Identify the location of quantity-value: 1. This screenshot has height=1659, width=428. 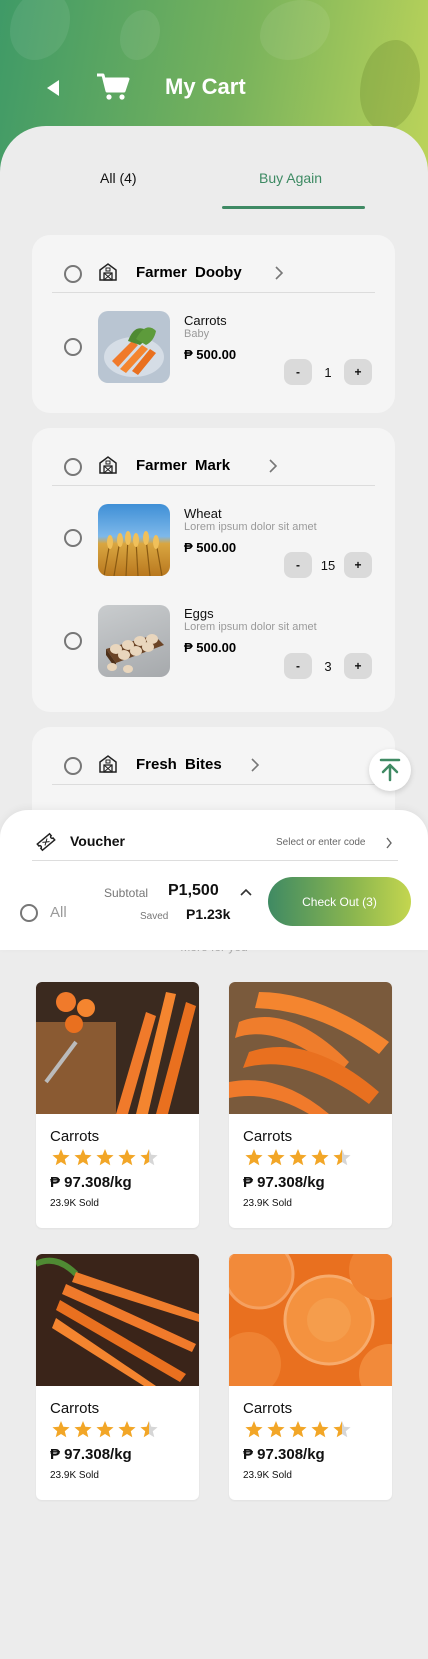
(328, 372).